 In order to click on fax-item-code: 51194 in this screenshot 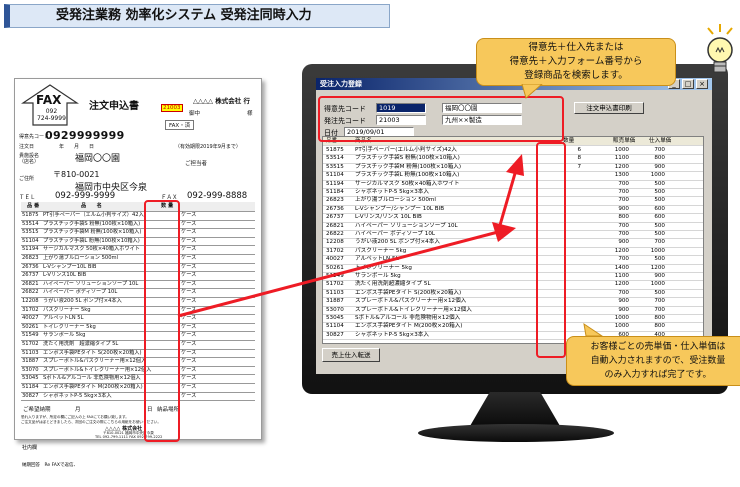, I will do `click(30, 249)`.